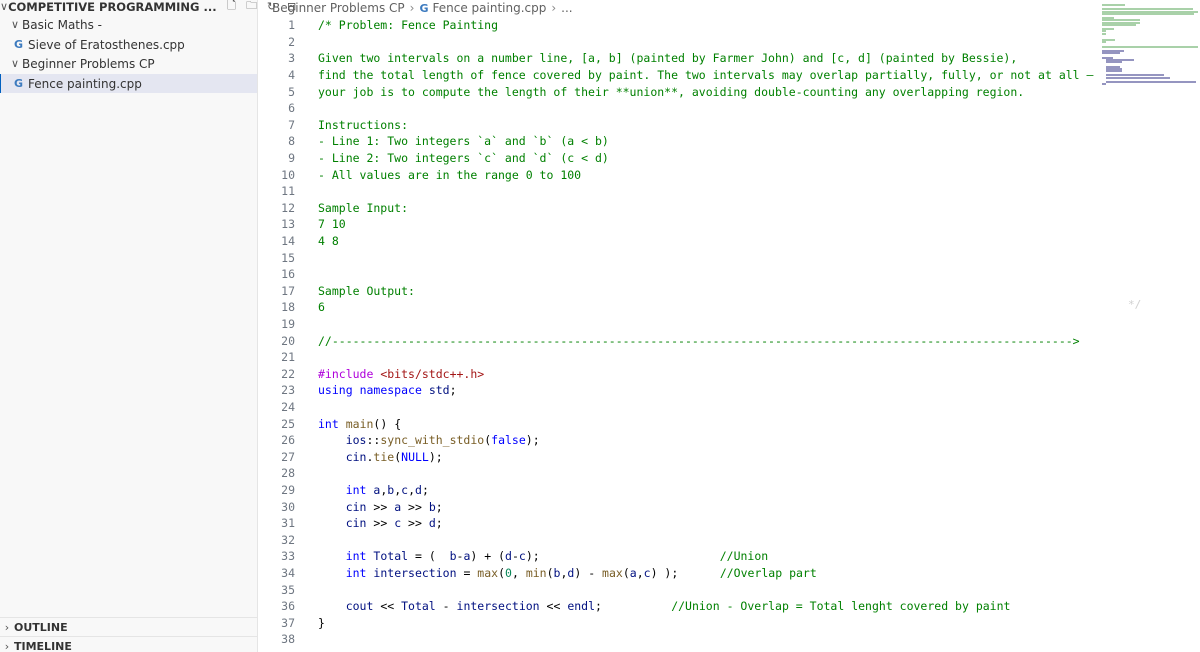 This screenshot has width=1200, height=652. Describe the element at coordinates (128, 83) in the screenshot. I see `file-fence-painting: G Fence painting.cpp` at that location.